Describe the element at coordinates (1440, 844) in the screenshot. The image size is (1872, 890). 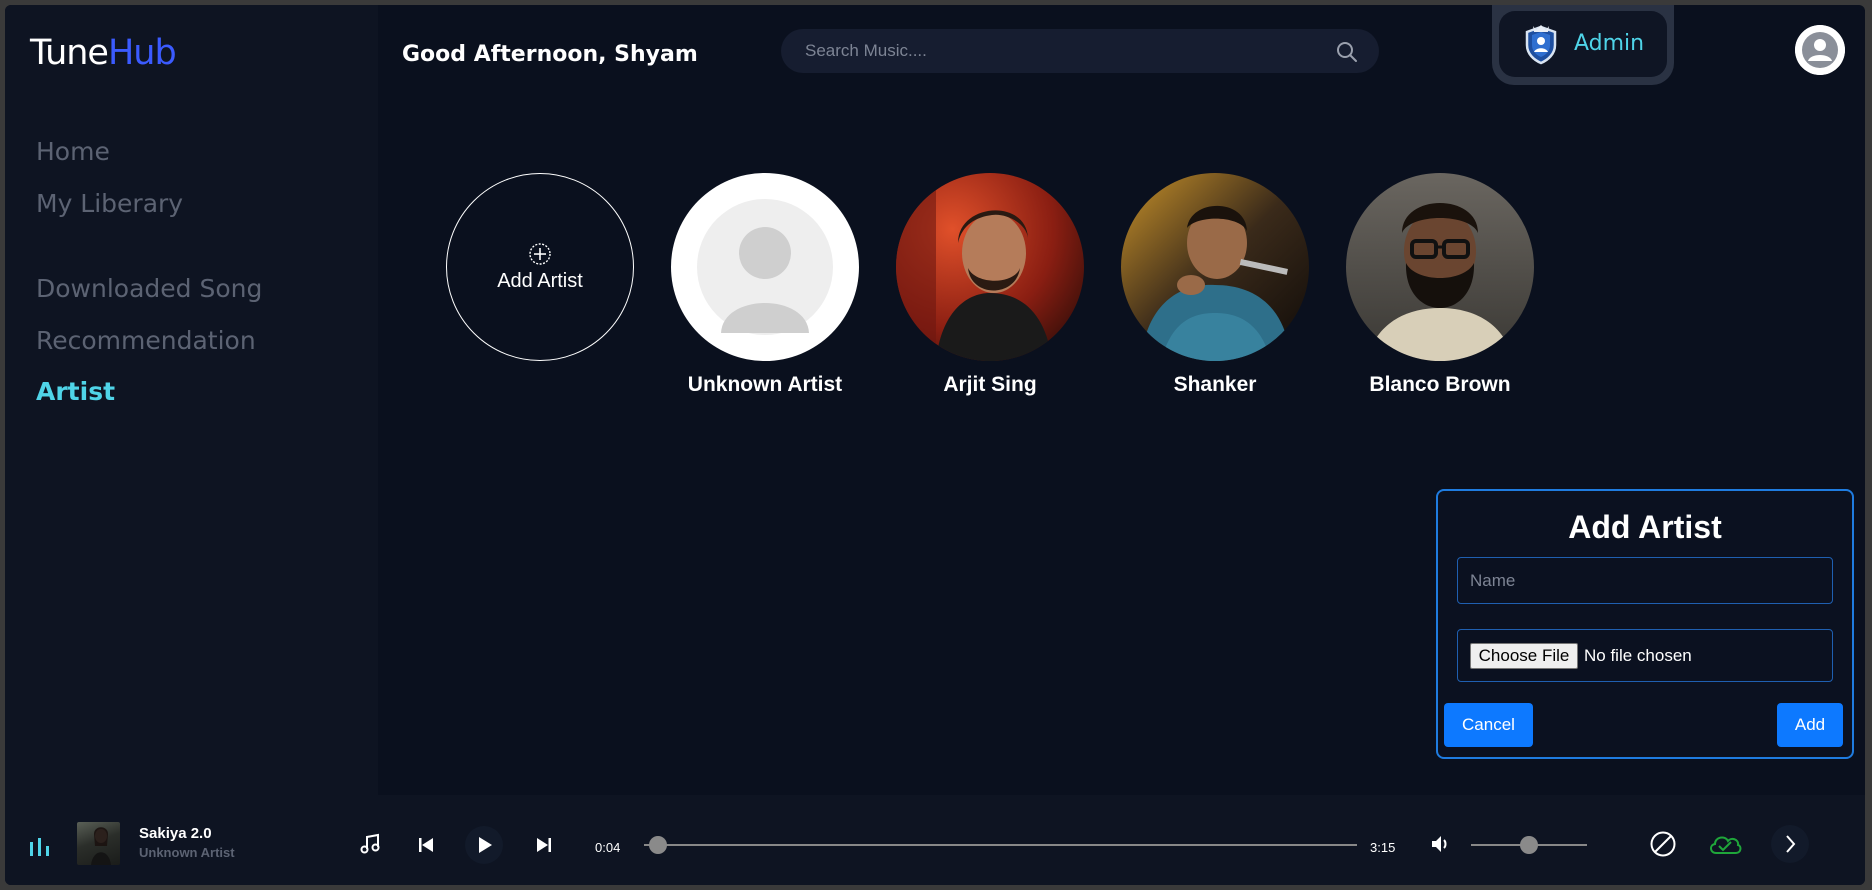
I see `volume-icon` at that location.